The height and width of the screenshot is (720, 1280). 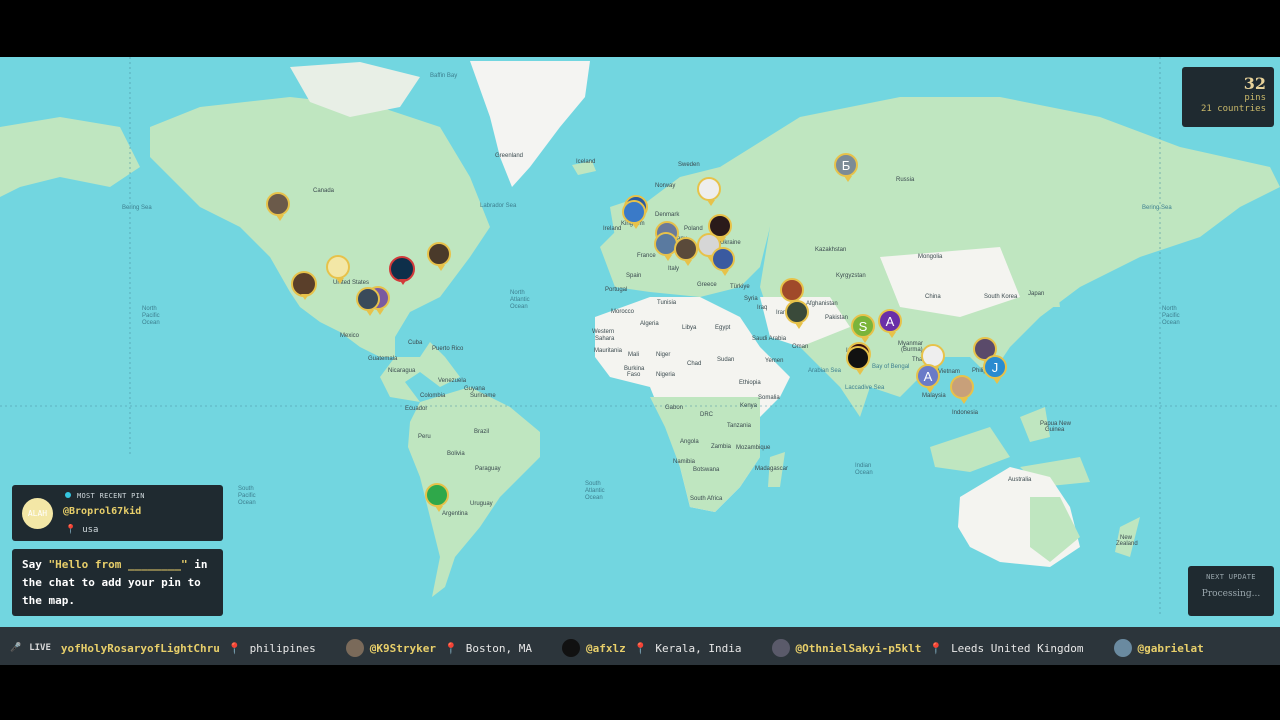 What do you see at coordinates (689, 165) in the screenshot?
I see `svg-text: Sweden` at bounding box center [689, 165].